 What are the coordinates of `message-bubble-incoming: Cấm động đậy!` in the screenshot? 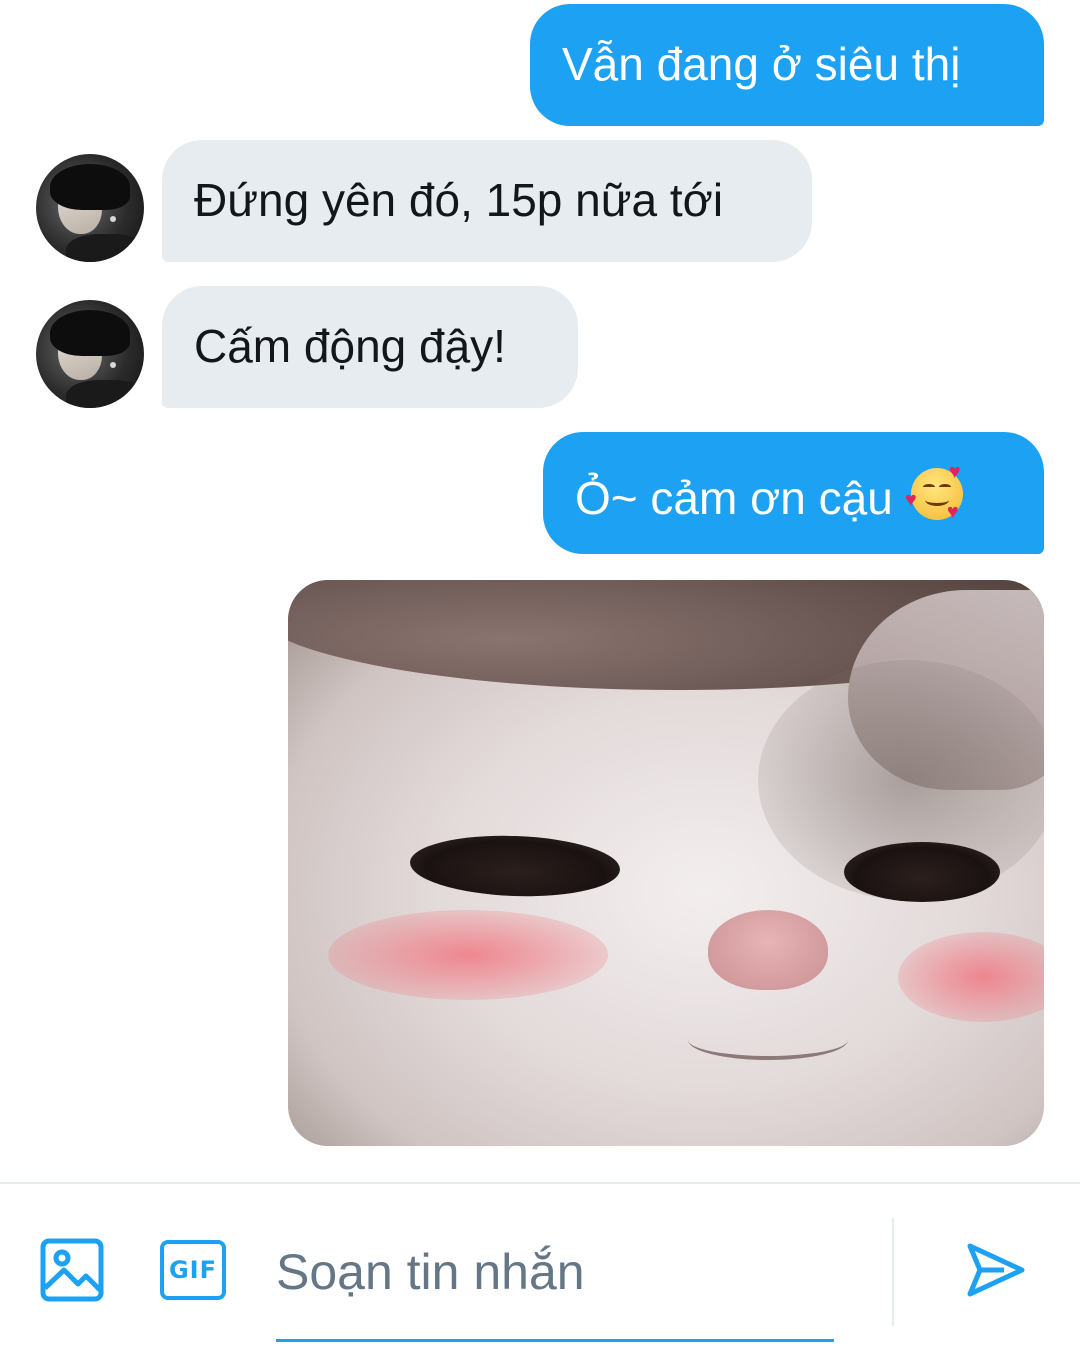 It's located at (370, 347).